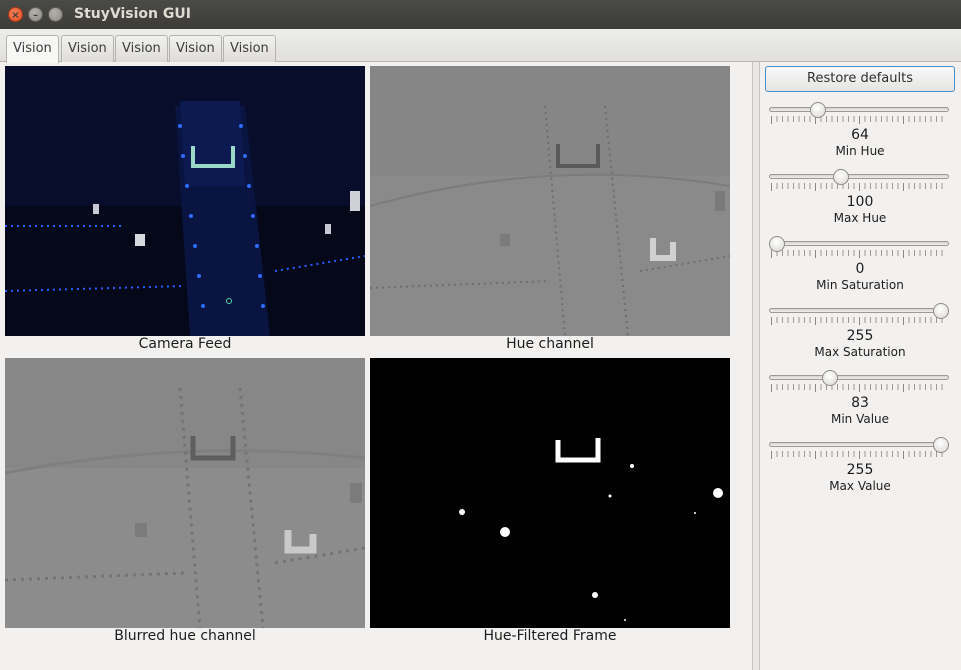  What do you see at coordinates (859, 449) in the screenshot?
I see `max-value-slider` at bounding box center [859, 449].